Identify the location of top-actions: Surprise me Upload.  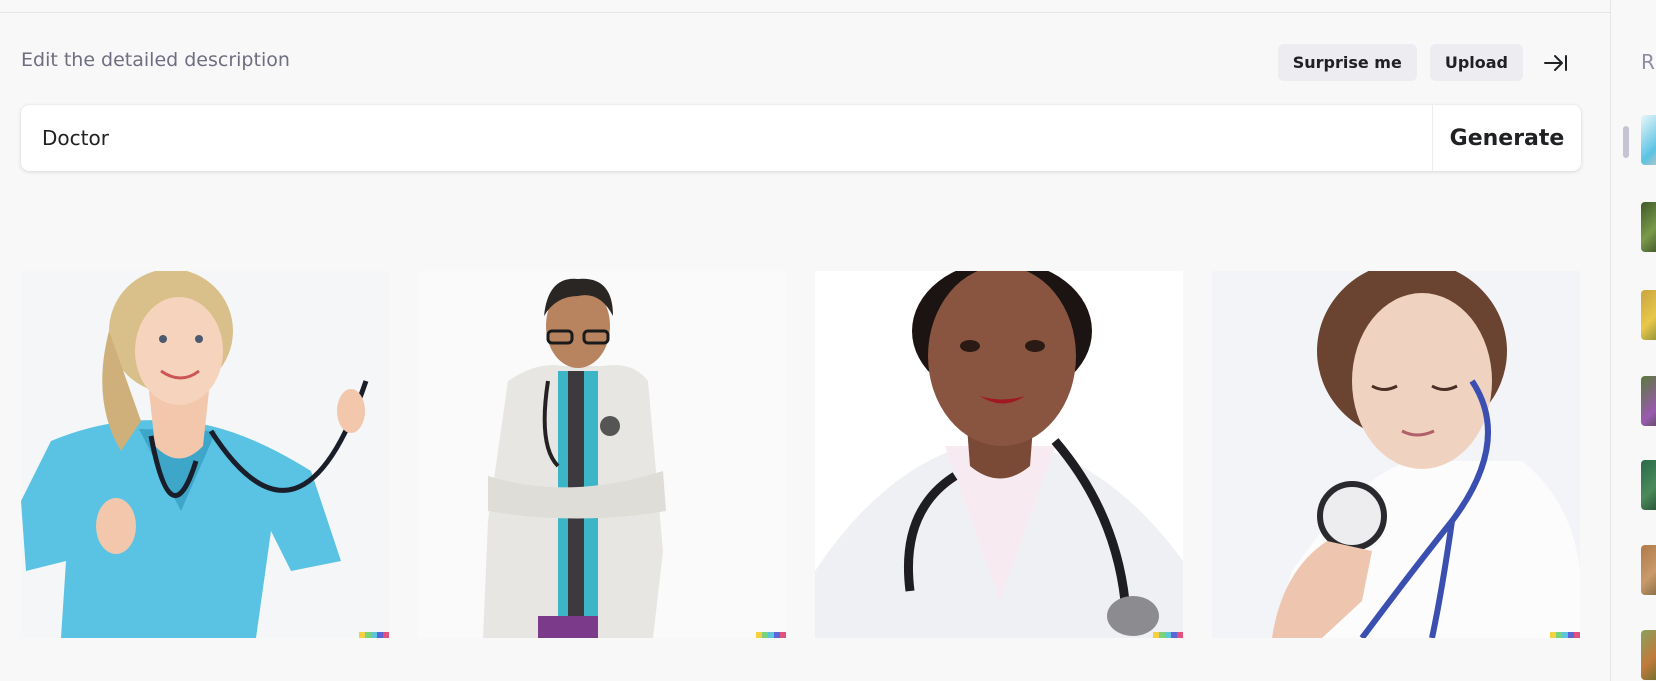
(1426, 62).